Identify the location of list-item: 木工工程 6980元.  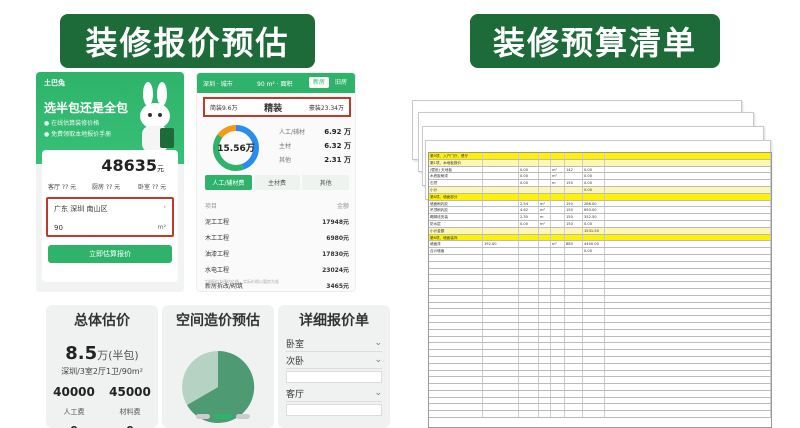
(277, 238).